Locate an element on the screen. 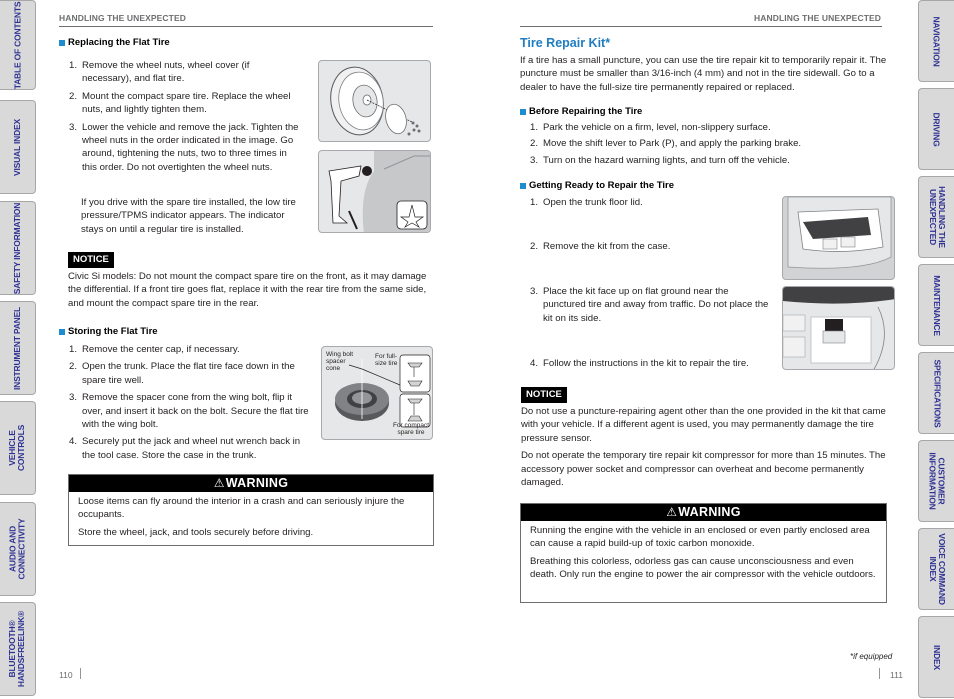 The width and height of the screenshot is (954, 699). tab-label: VEHICLE CONTROLS is located at coordinates (17, 448).